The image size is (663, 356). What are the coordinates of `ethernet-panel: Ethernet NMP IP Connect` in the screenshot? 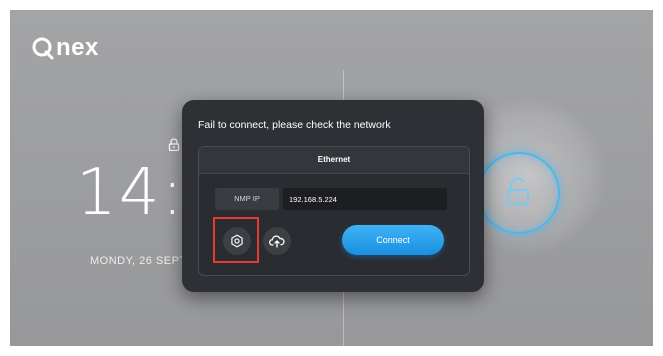 It's located at (334, 211).